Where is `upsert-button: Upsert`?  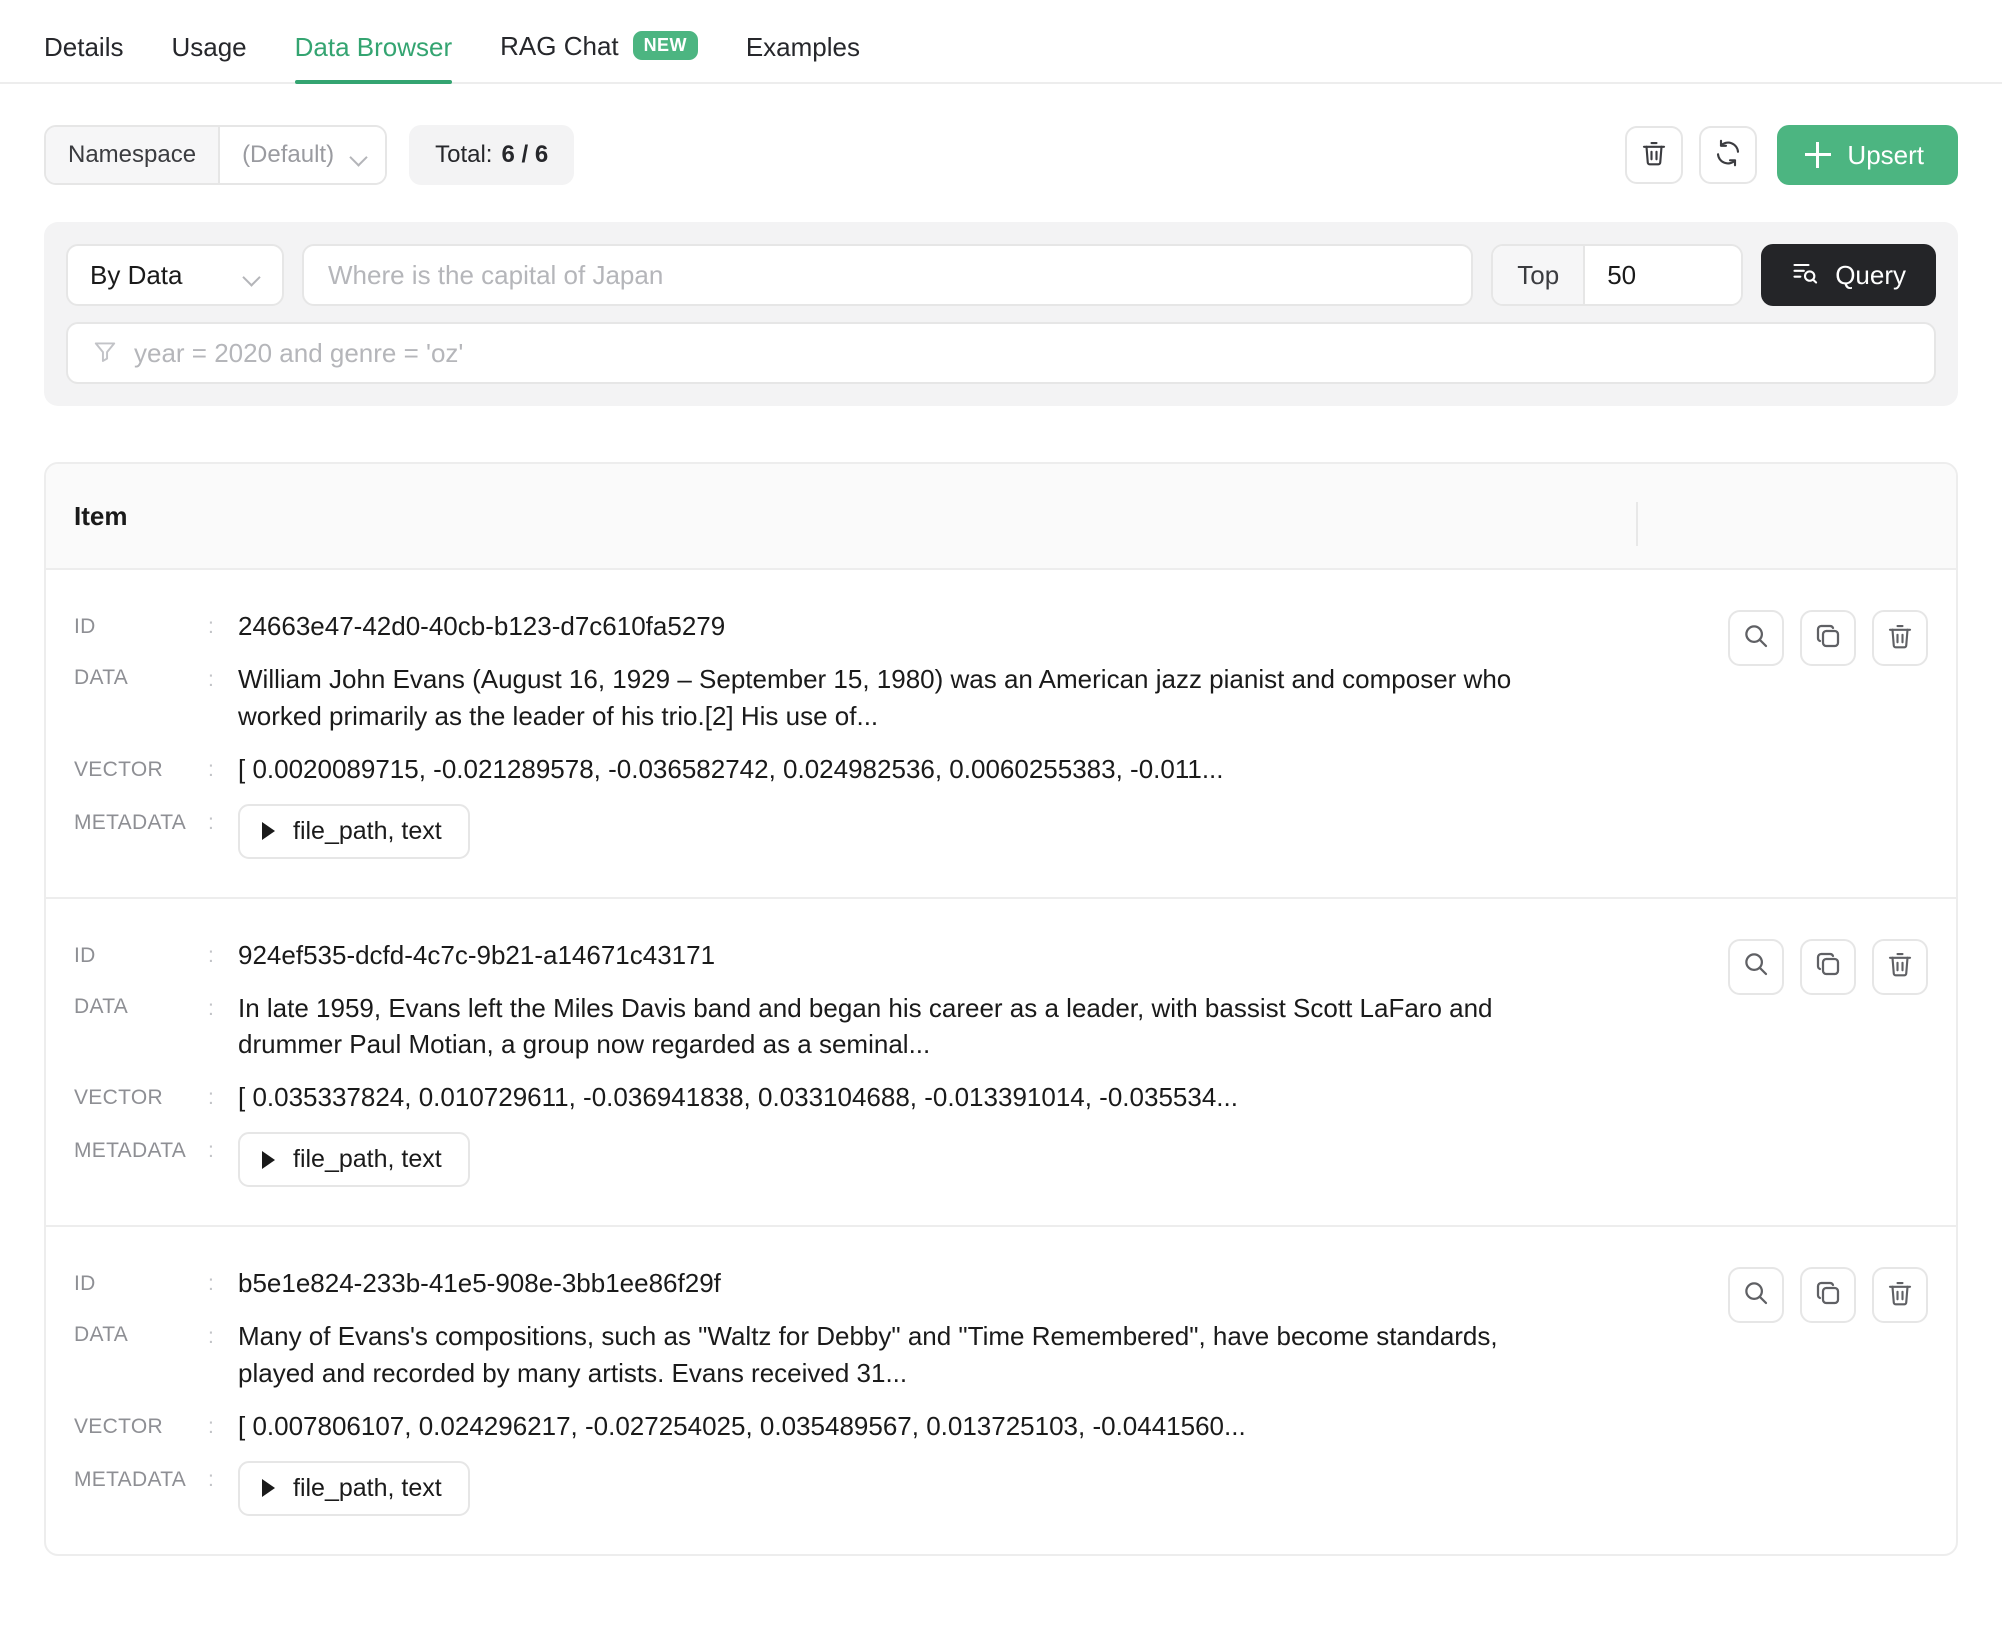 upsert-button: Upsert is located at coordinates (1867, 155).